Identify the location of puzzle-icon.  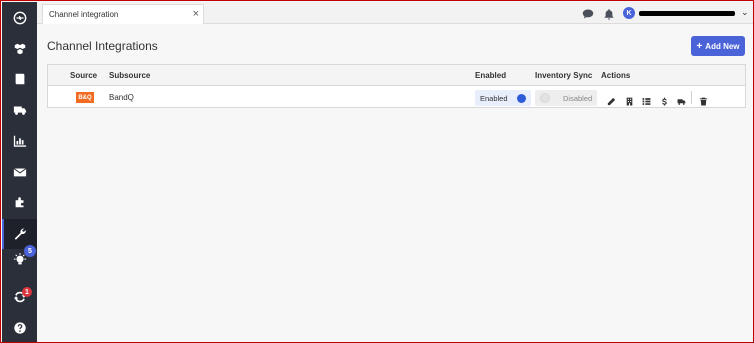
(19, 202).